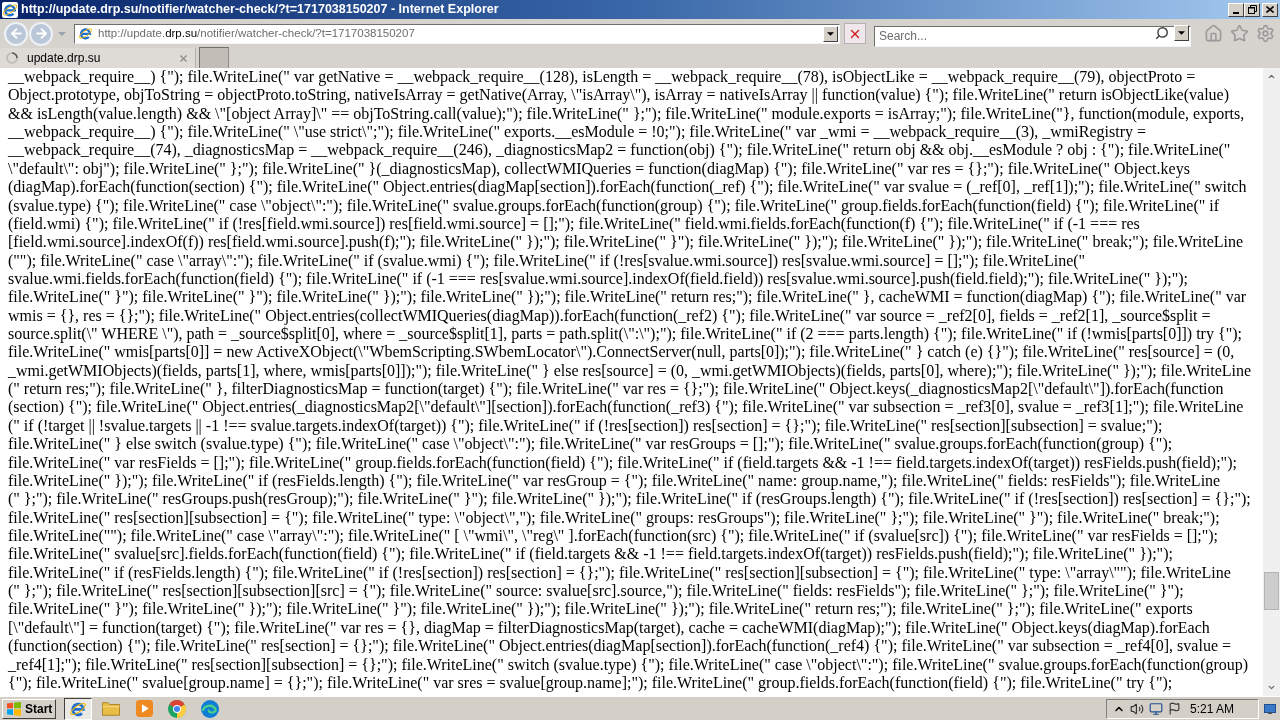 The image size is (1280, 720). What do you see at coordinates (1155, 708) in the screenshot?
I see `monitor-icon` at bounding box center [1155, 708].